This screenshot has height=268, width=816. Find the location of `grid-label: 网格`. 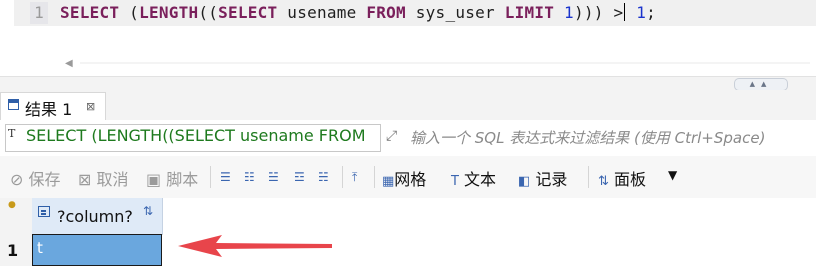

grid-label: 网格 is located at coordinates (410, 179).